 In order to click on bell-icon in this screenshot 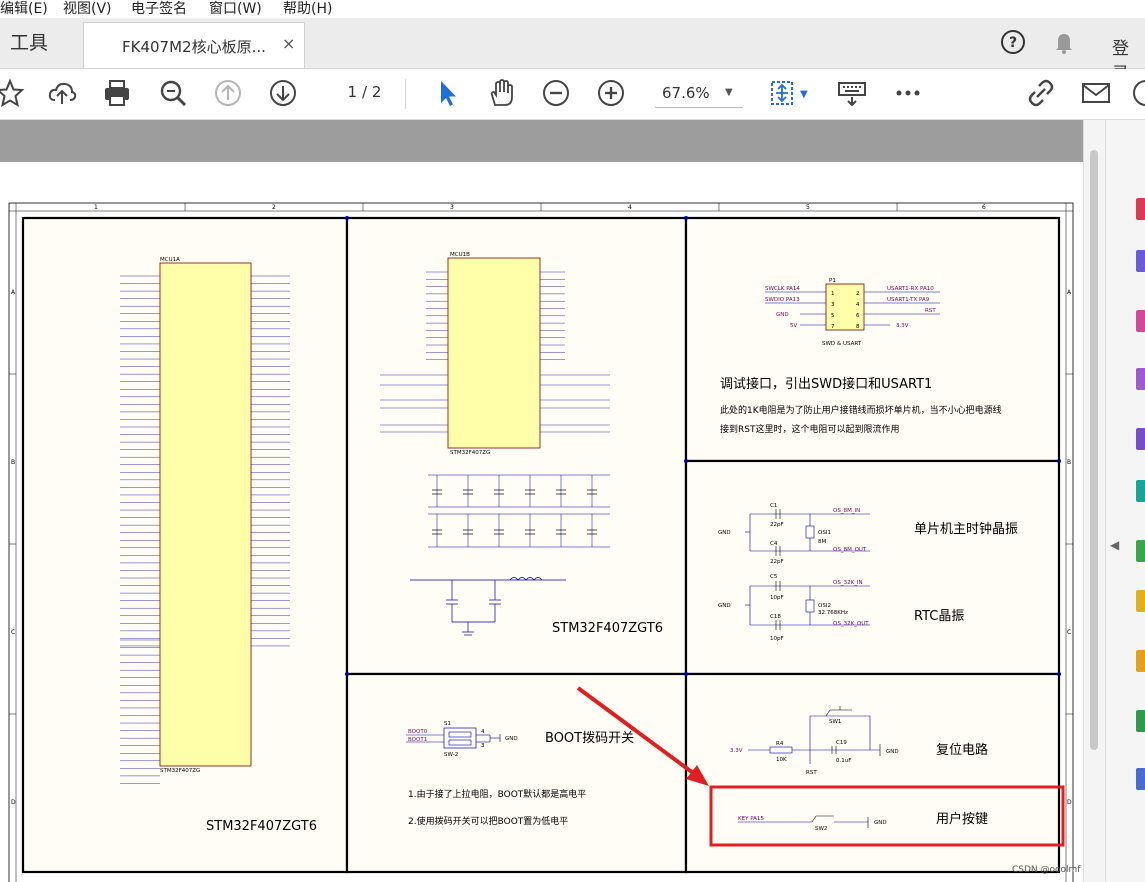, I will do `click(1064, 44)`.